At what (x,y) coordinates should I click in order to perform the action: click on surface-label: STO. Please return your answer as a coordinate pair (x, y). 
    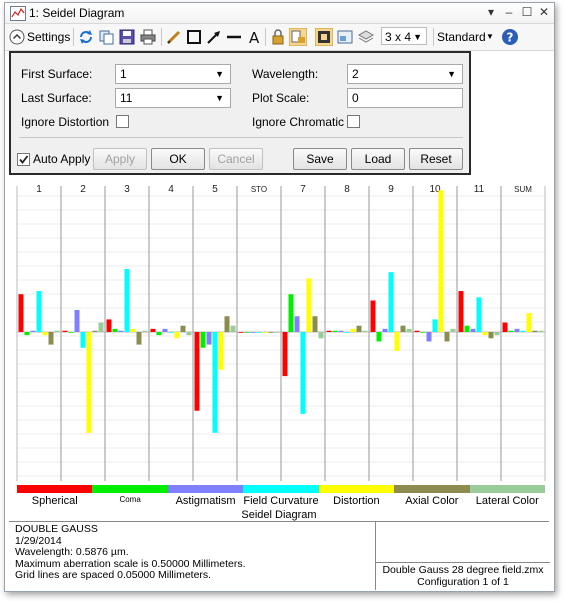
    Looking at the image, I should click on (259, 189).